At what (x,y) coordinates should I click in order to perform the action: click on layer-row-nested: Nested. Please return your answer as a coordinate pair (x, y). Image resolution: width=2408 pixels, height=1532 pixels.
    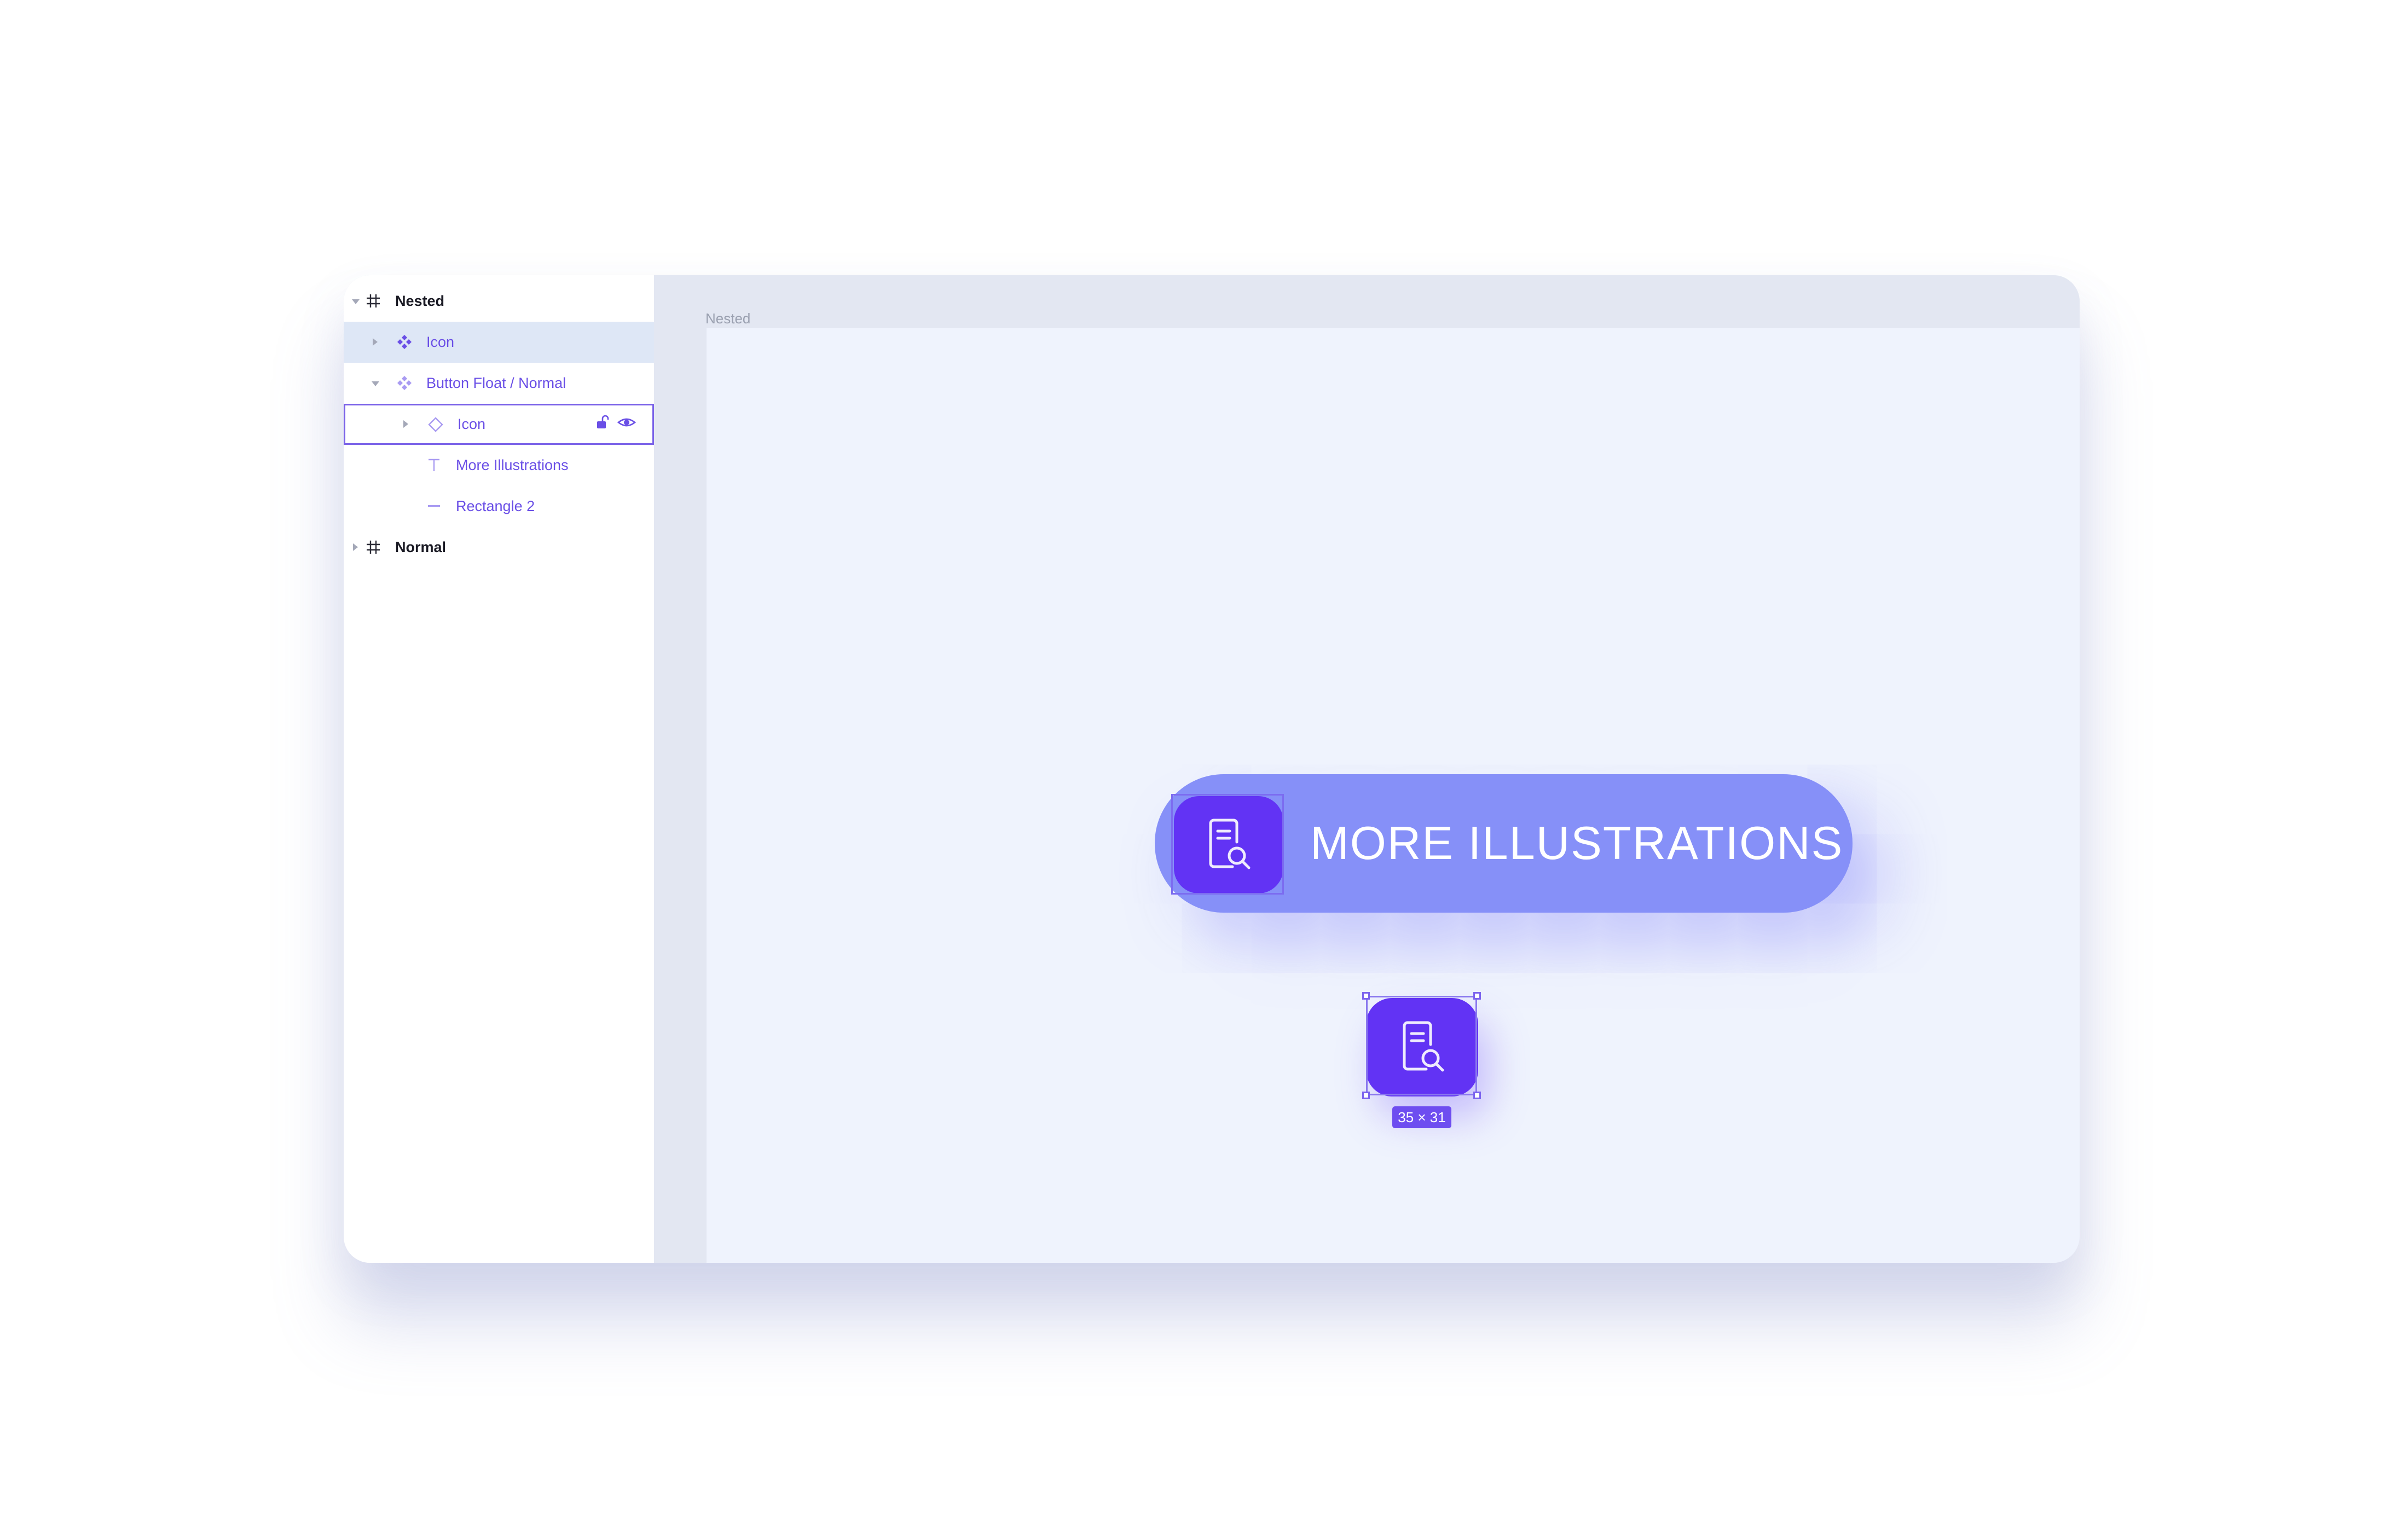
    Looking at the image, I should click on (499, 301).